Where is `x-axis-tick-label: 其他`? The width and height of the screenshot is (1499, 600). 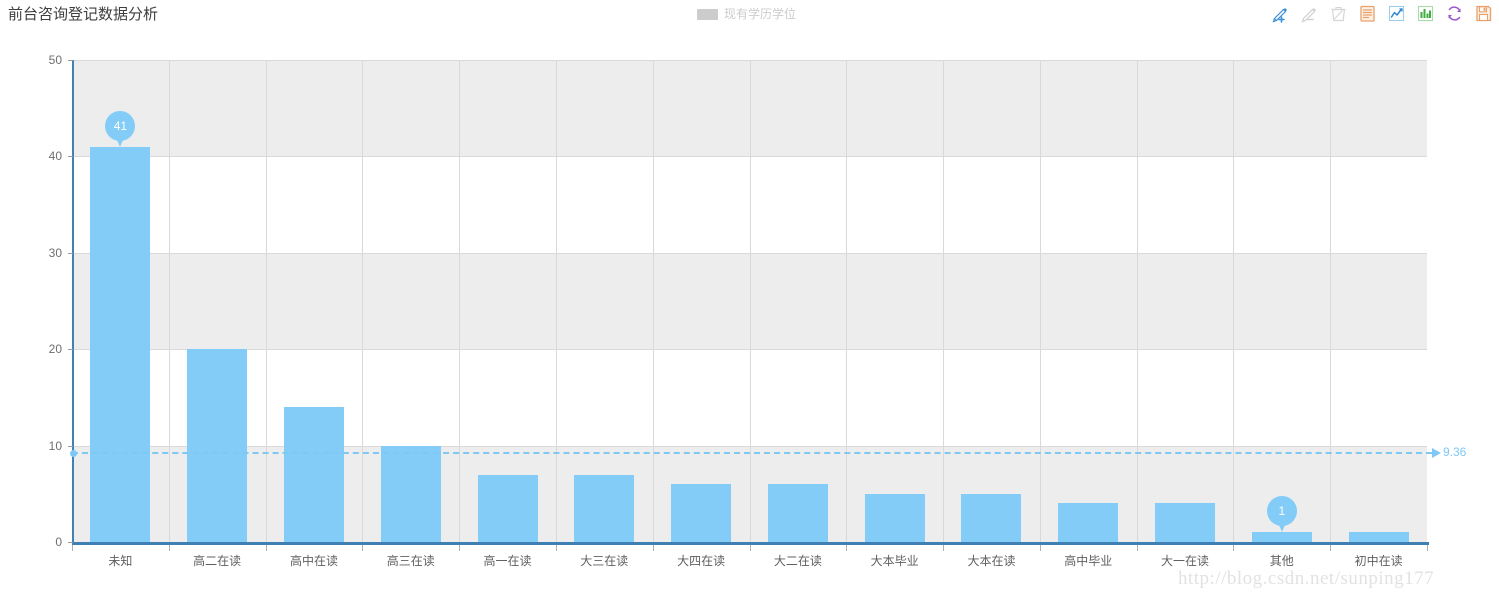
x-axis-tick-label: 其他 is located at coordinates (1281, 561).